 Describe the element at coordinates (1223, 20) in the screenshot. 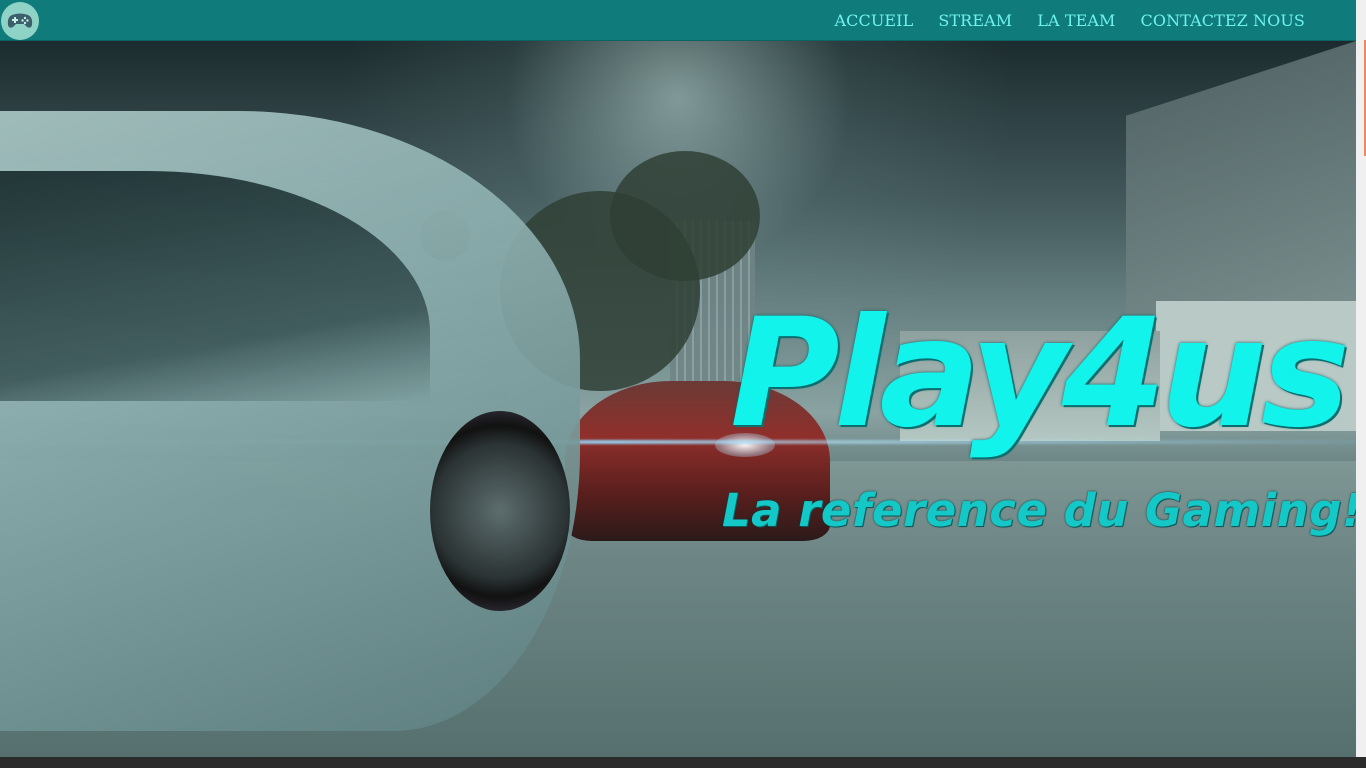

I see `nav-link-contactez-nous: CONTACTEZ NOUS` at that location.